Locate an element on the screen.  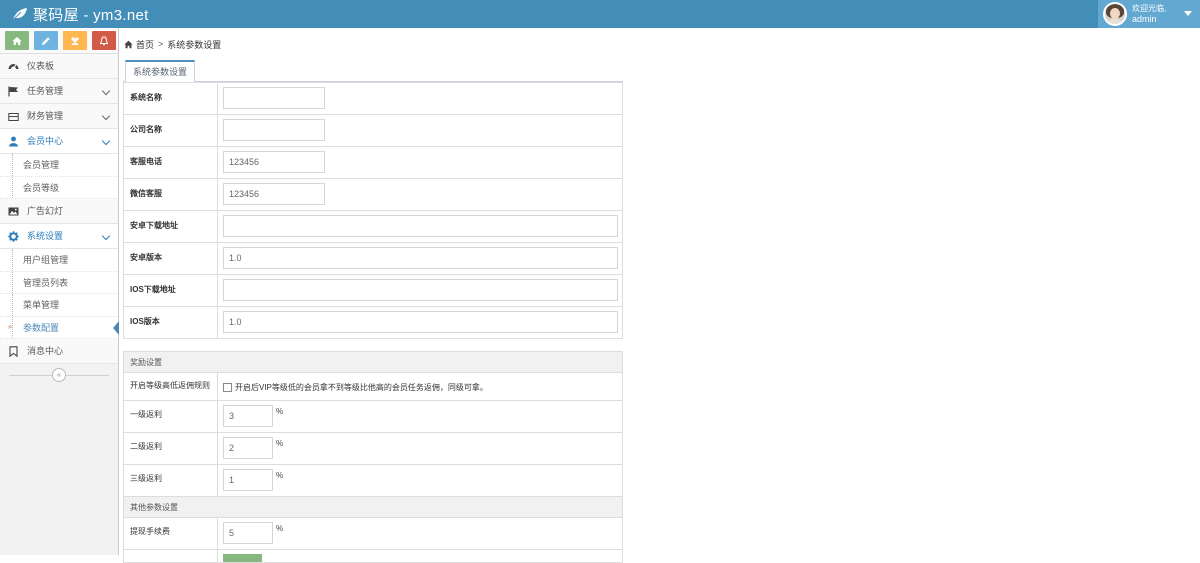
submenu-label: 管理员列表 is located at coordinates (45, 283).